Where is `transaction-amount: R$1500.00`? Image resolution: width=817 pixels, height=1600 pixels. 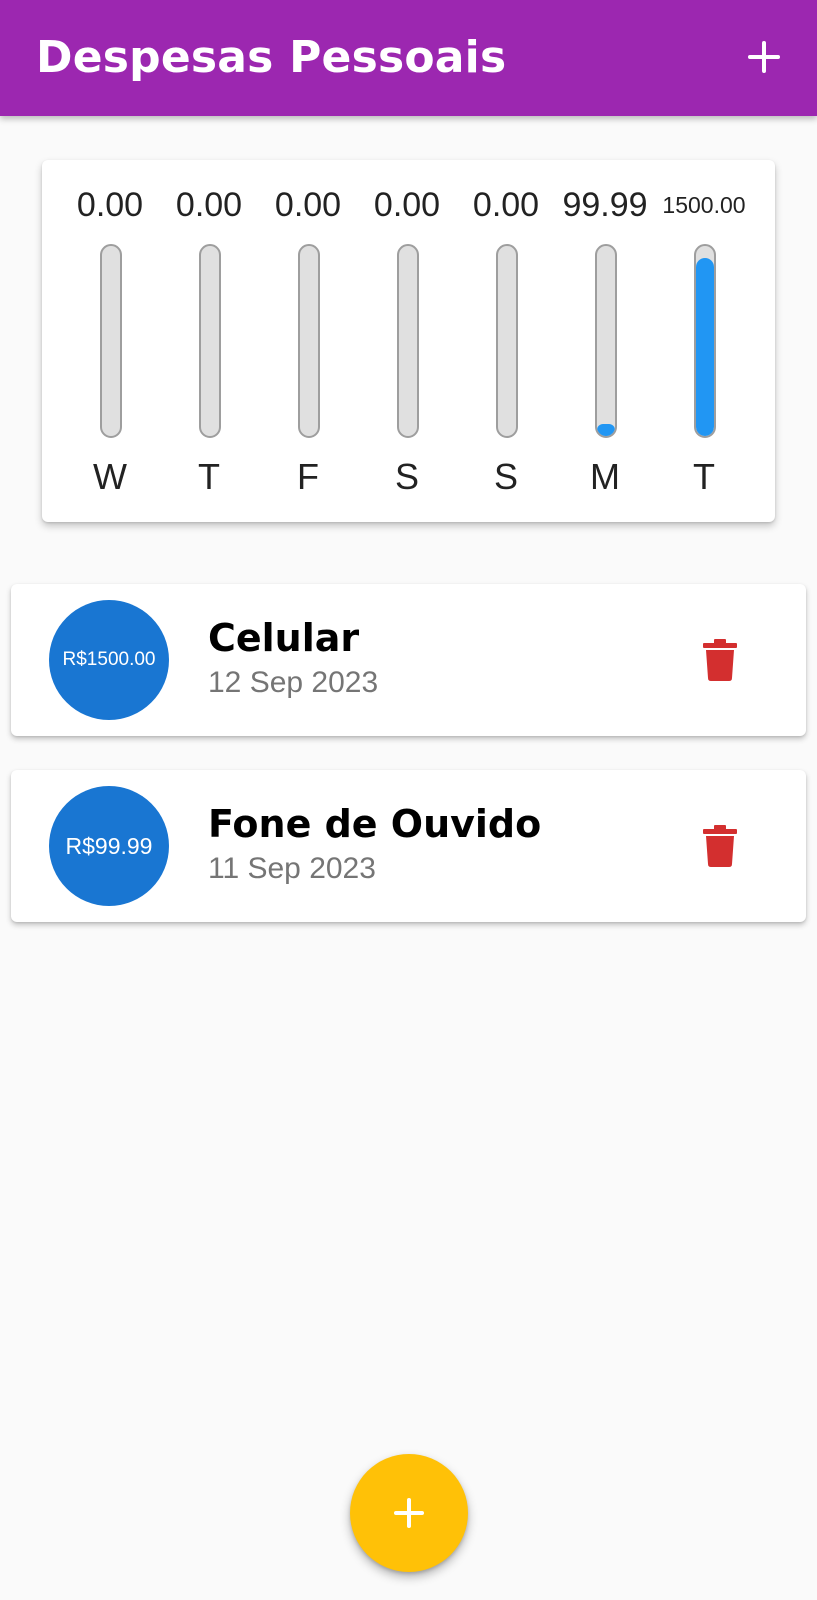
transaction-amount: R$1500.00 is located at coordinates (109, 659).